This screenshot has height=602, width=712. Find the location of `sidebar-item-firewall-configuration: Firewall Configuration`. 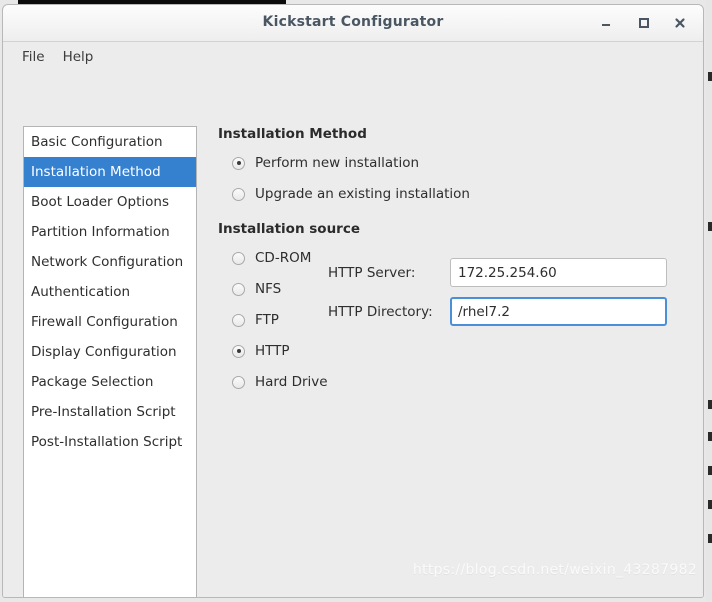

sidebar-item-firewall-configuration: Firewall Configuration is located at coordinates (110, 322).